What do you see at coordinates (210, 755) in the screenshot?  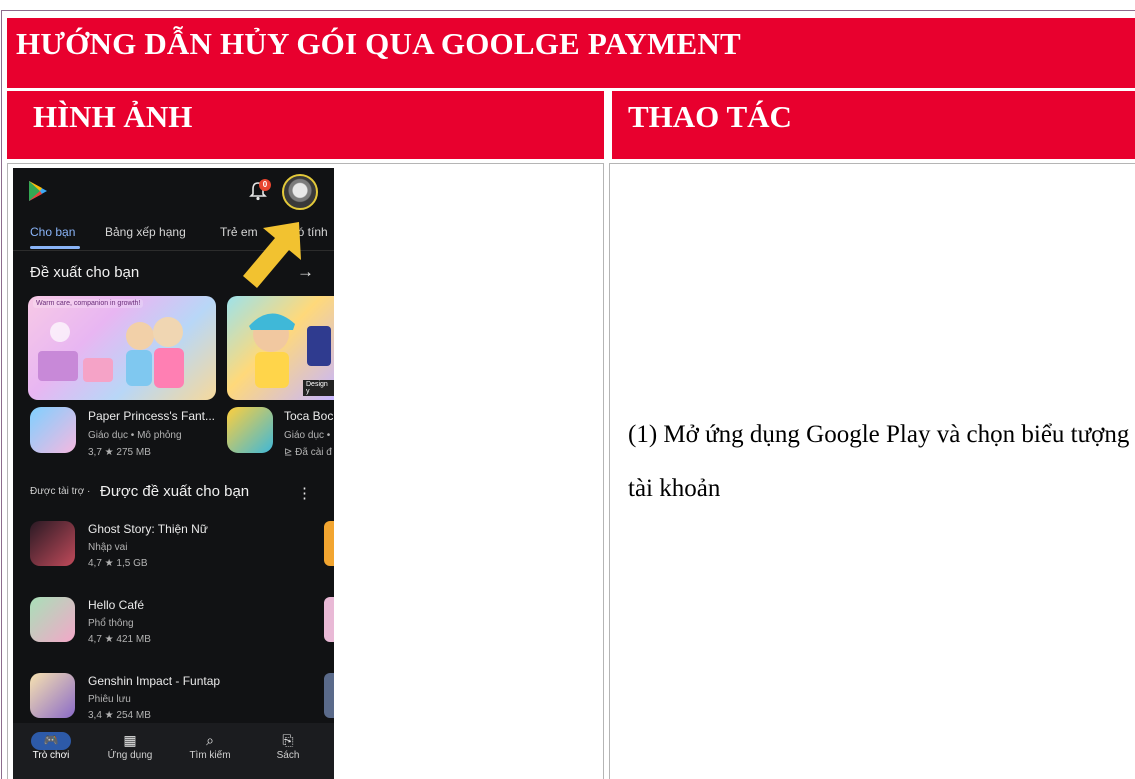 I see `nav-label-search: Tìm kiếm` at bounding box center [210, 755].